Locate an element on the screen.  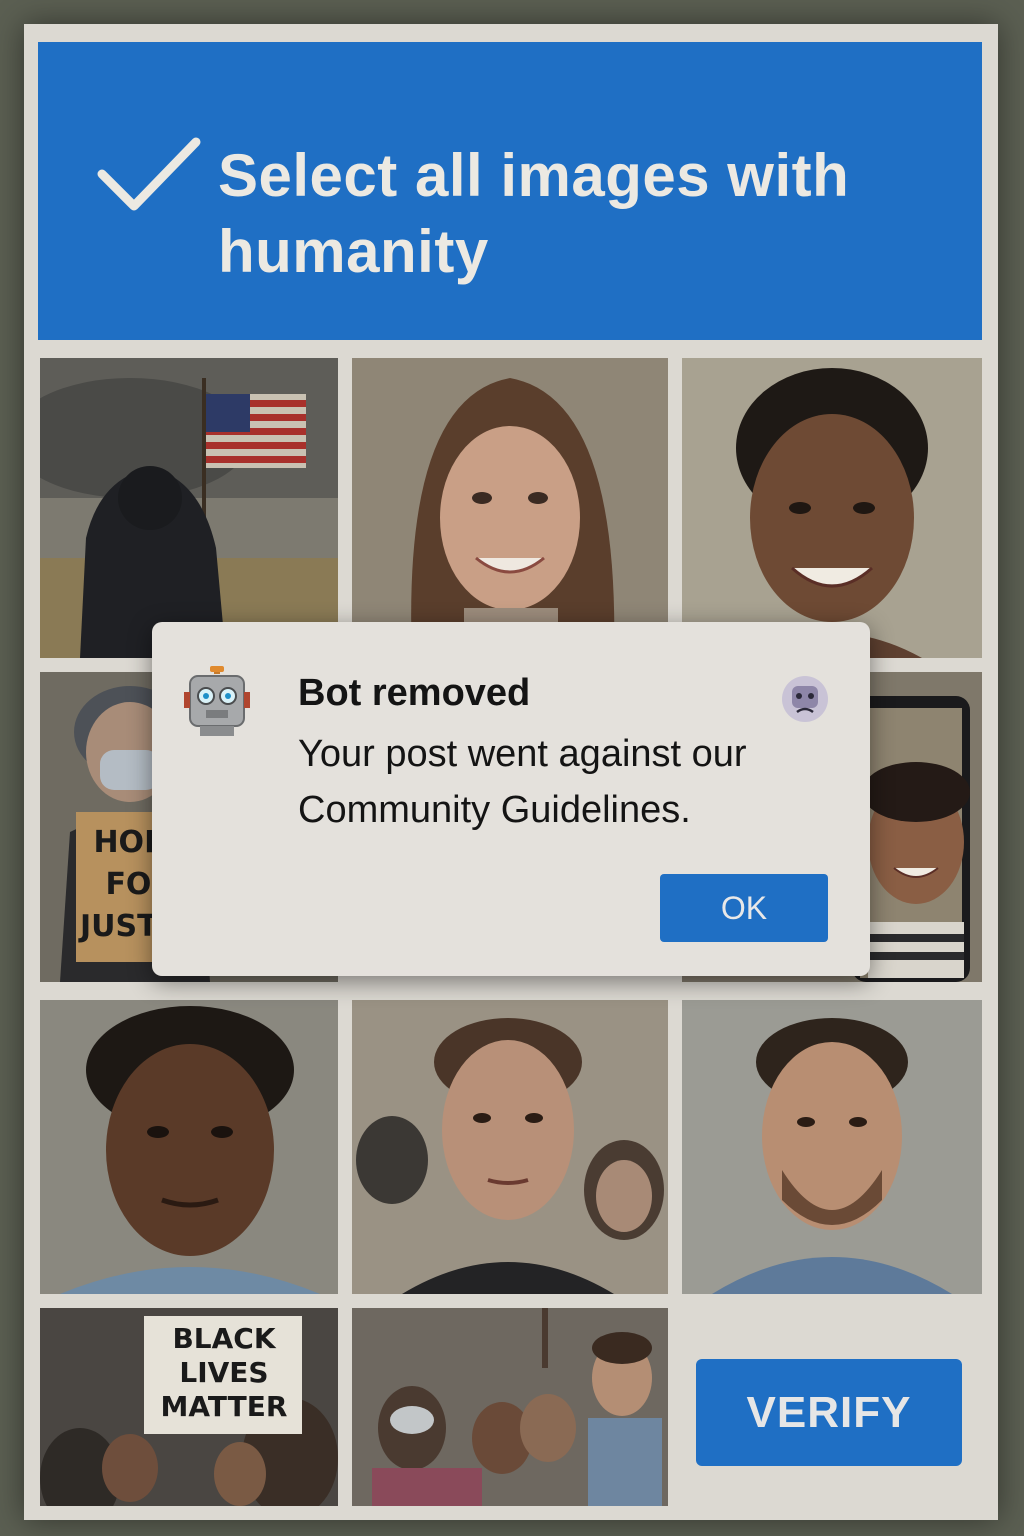
man-portrait-image is located at coordinates (189, 1147).